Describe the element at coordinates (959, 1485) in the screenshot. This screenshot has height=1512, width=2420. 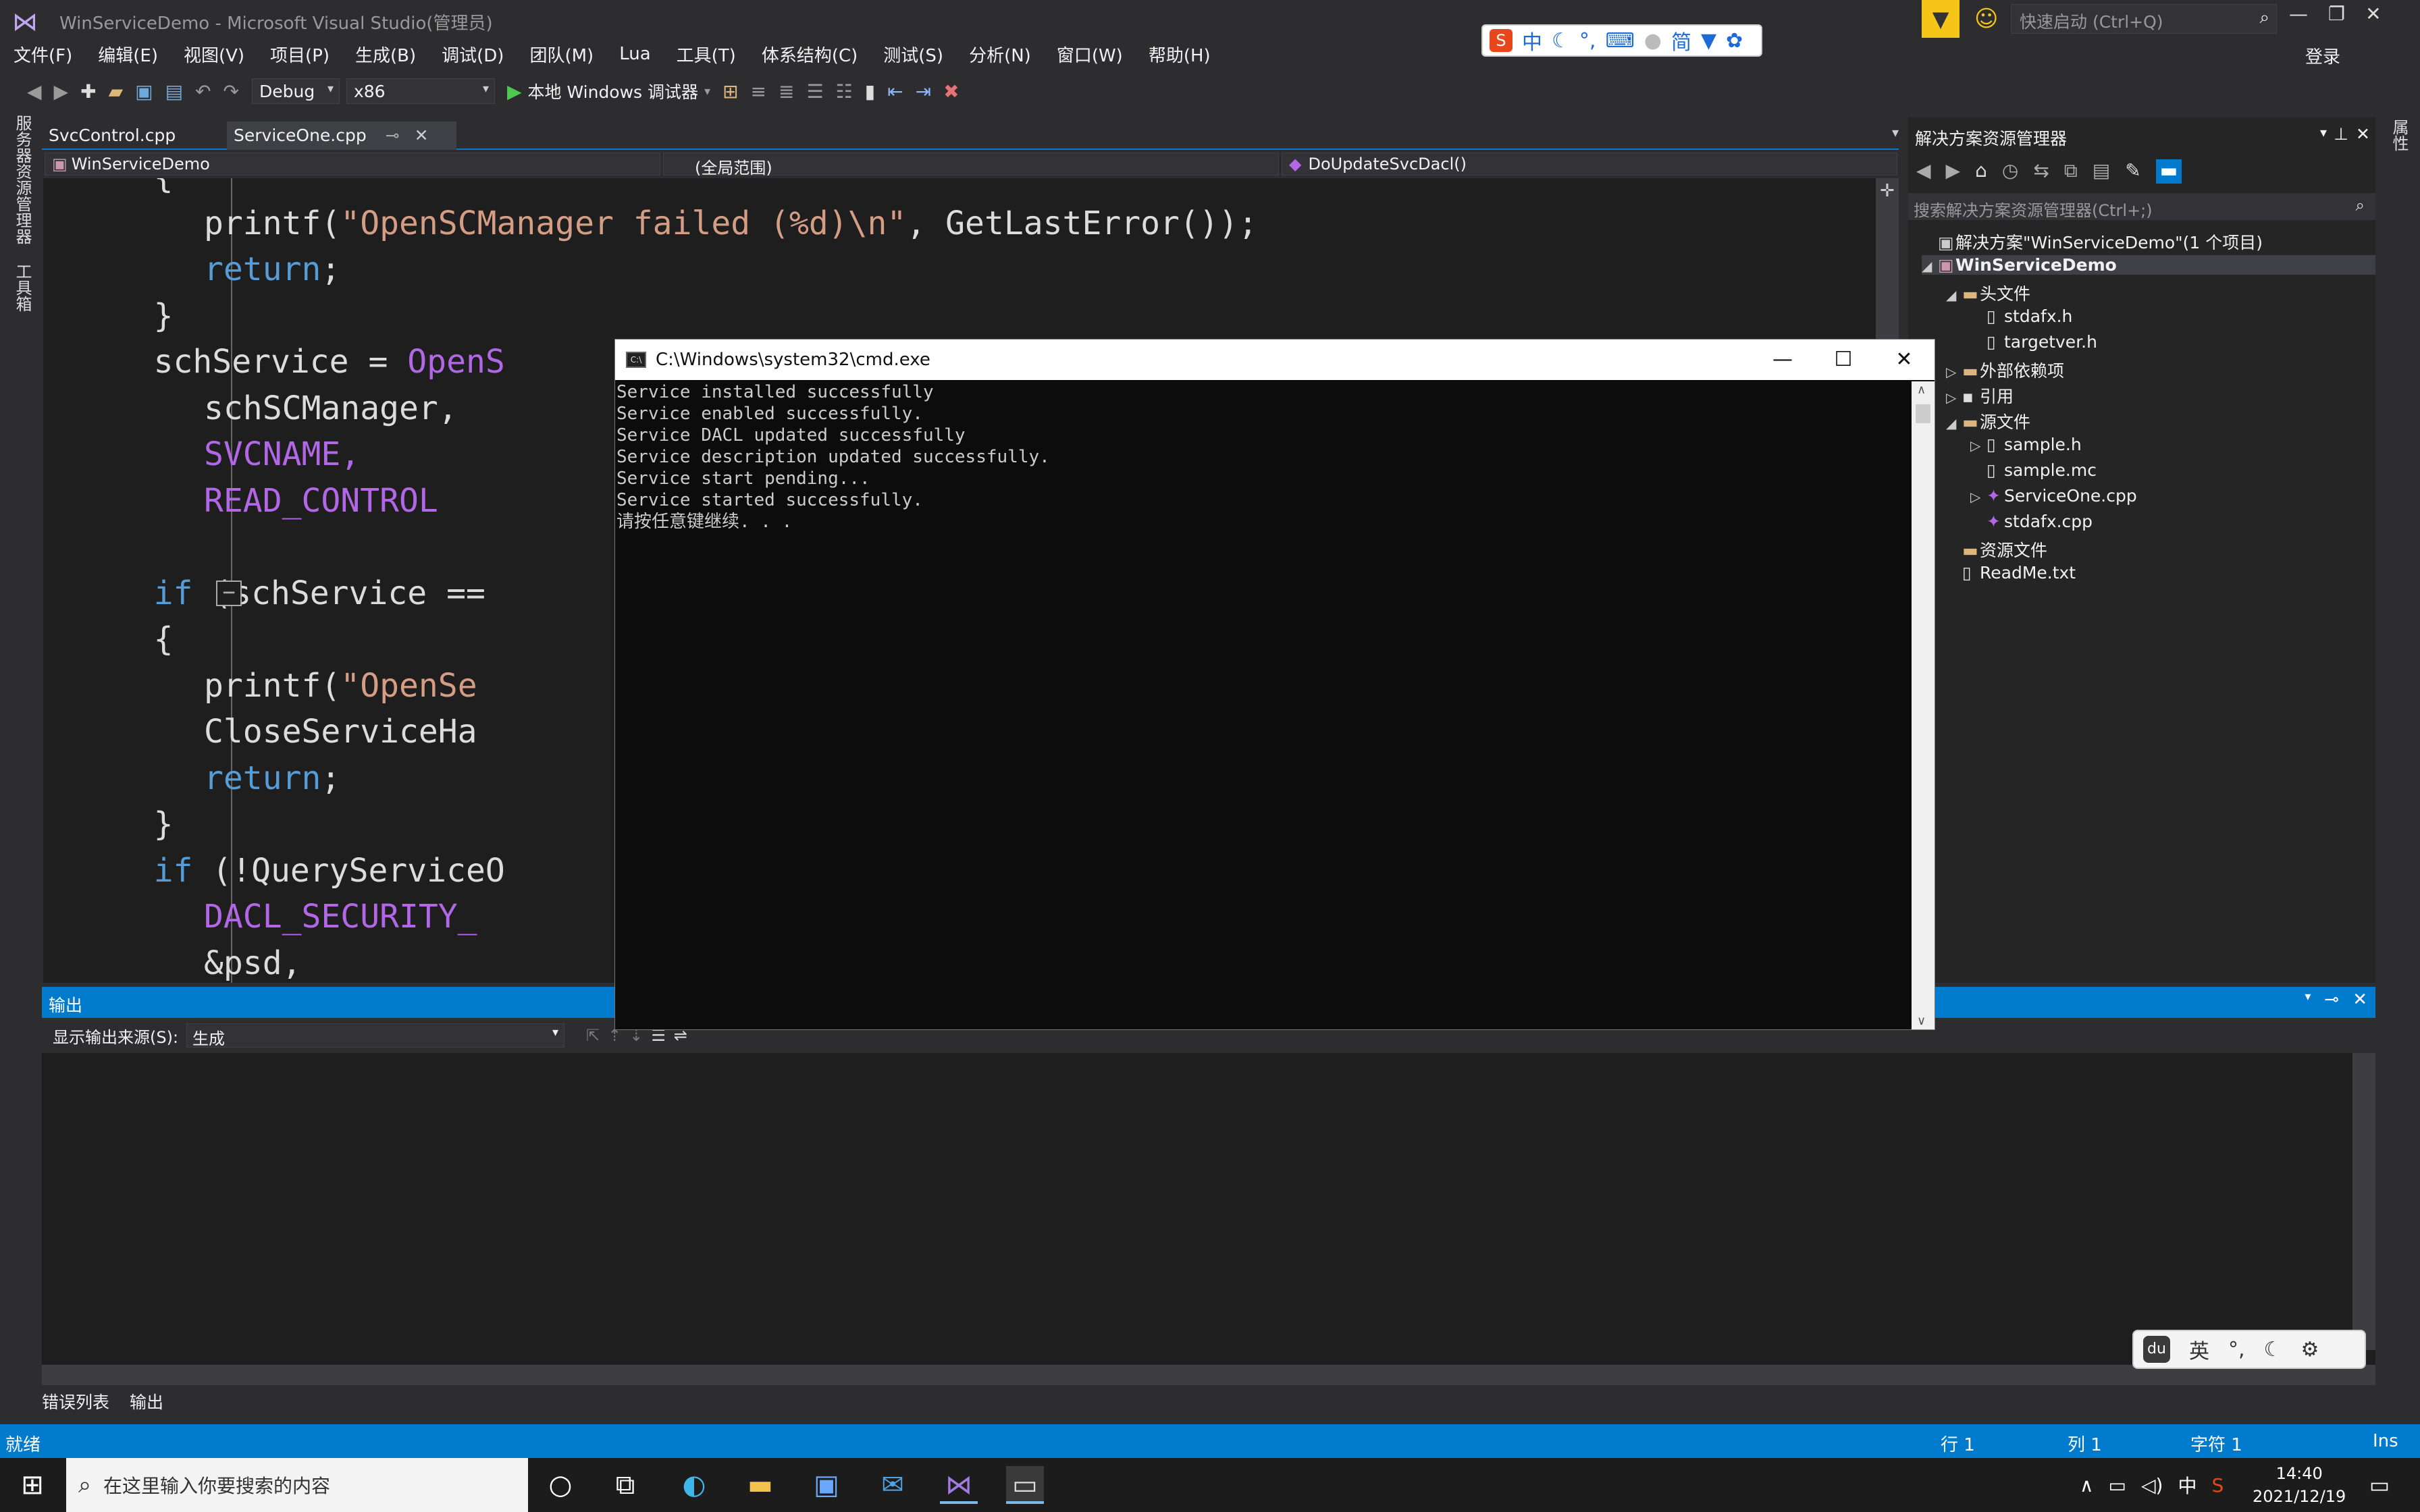
I see `visual-studio-taskbar-icon: ⋈` at that location.